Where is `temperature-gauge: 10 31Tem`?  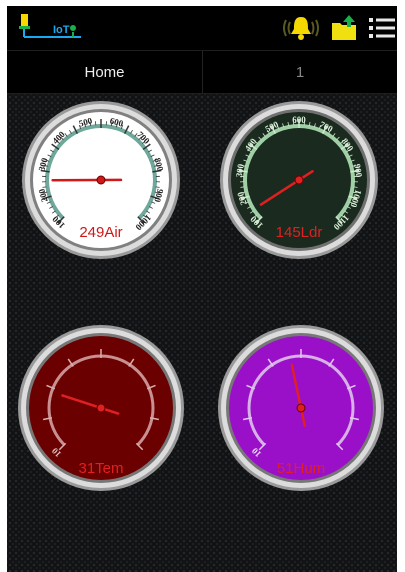 temperature-gauge: 10 31Tem is located at coordinates (101, 408).